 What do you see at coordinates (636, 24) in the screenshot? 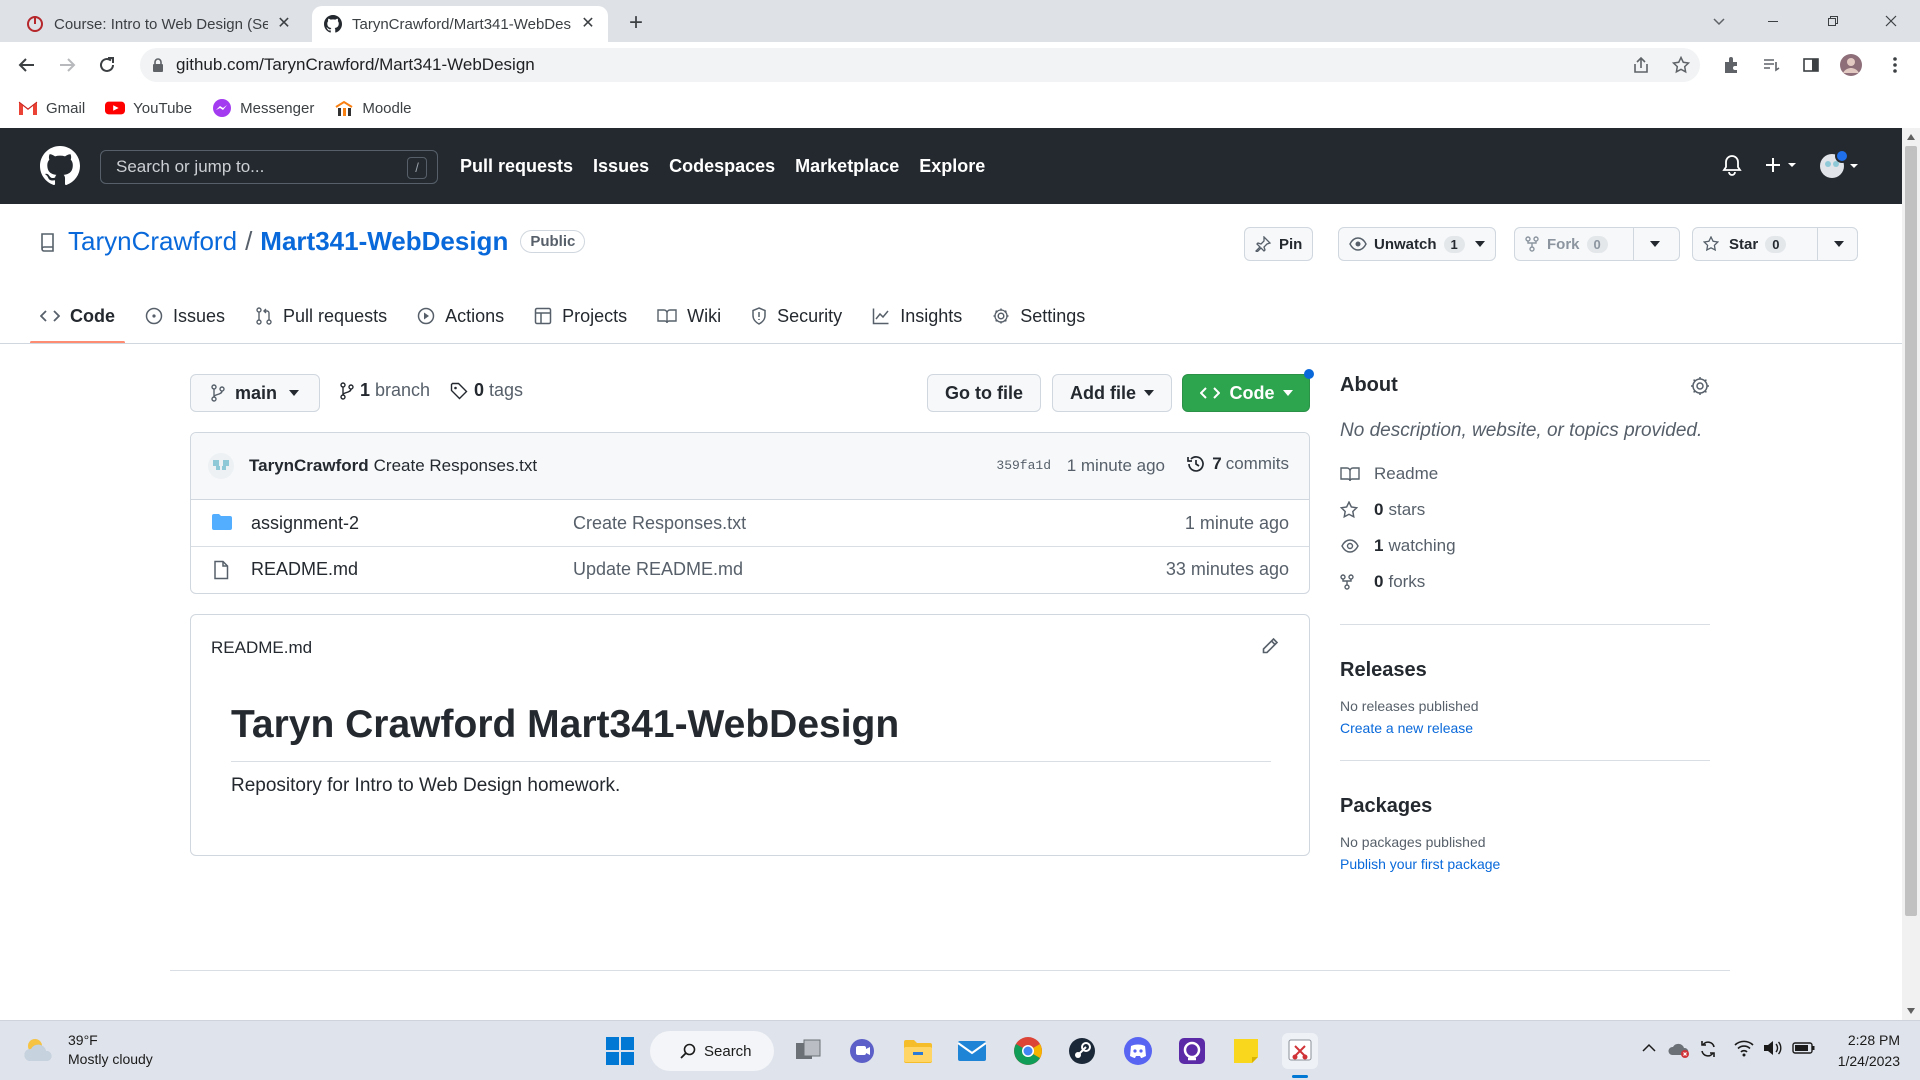
I see `new-tab-button: +` at bounding box center [636, 24].